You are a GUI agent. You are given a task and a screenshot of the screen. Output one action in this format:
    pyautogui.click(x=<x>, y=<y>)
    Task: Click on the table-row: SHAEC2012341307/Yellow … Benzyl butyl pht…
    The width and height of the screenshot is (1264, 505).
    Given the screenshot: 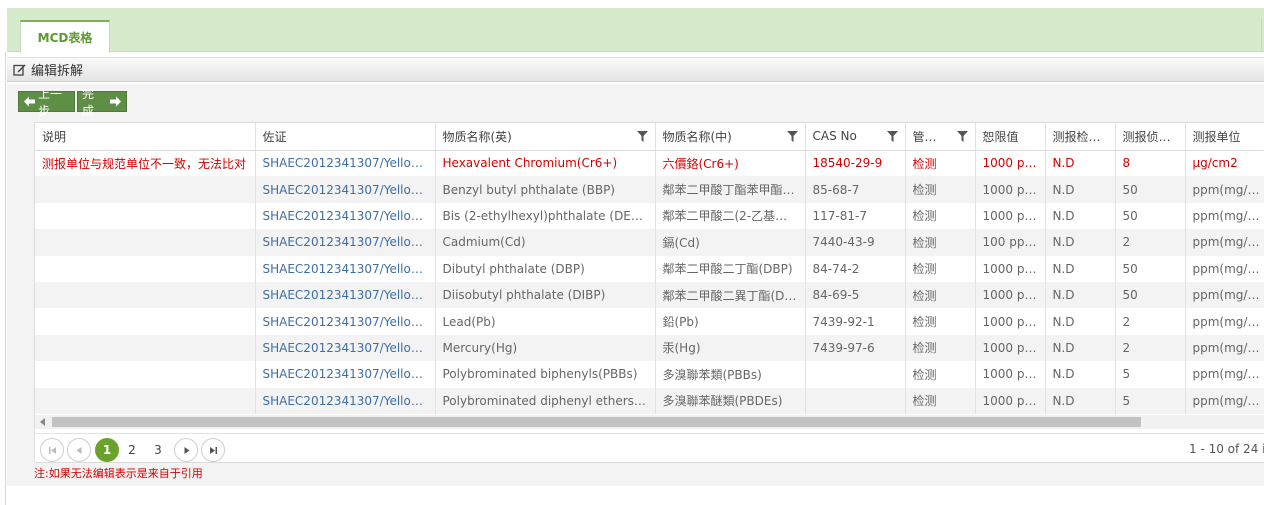 What is the action you would take?
    pyautogui.click(x=649, y=189)
    